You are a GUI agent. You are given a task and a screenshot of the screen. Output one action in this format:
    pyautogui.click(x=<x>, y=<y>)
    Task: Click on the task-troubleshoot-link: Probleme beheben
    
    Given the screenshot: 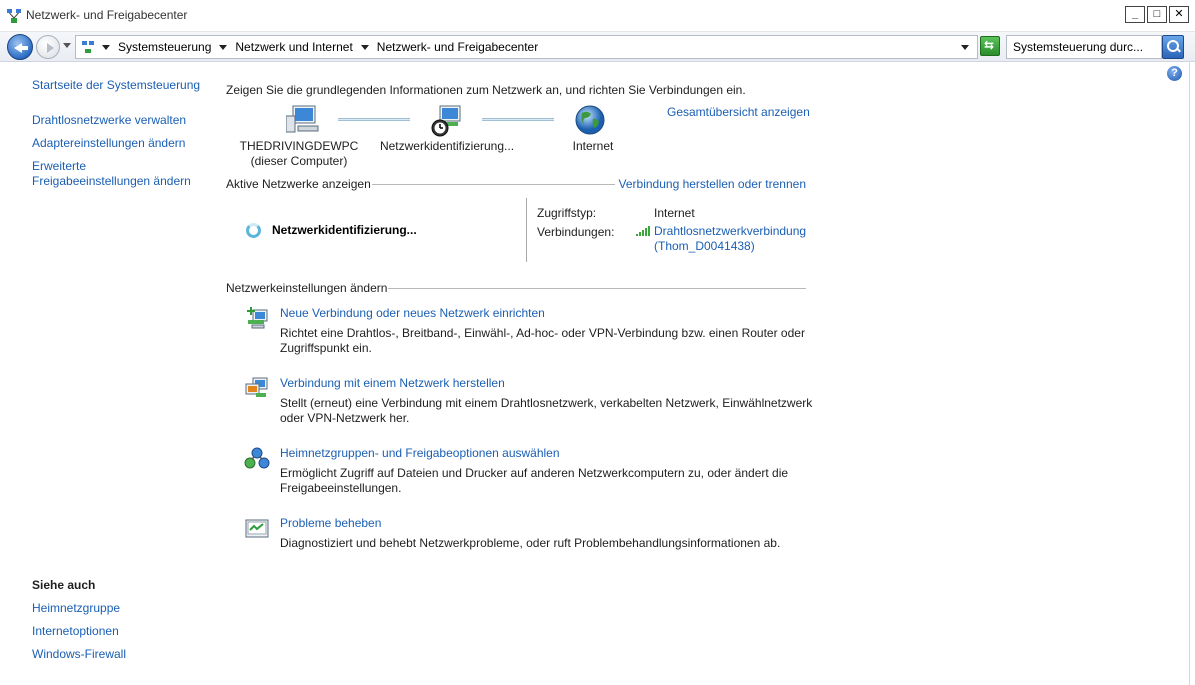 What is the action you would take?
    pyautogui.click(x=330, y=523)
    